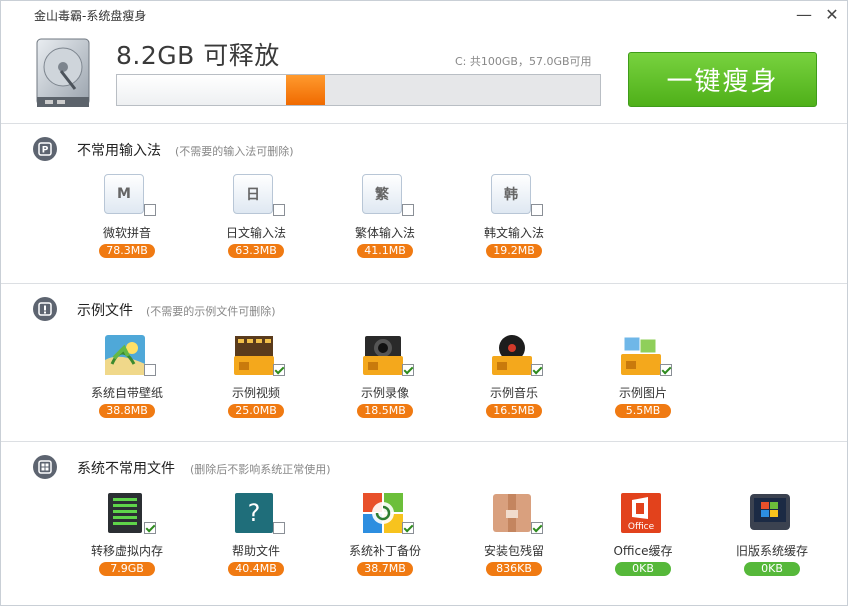 The height and width of the screenshot is (606, 848). Describe the element at coordinates (643, 411) in the screenshot. I see `item-size-badge: 5.5MB` at that location.